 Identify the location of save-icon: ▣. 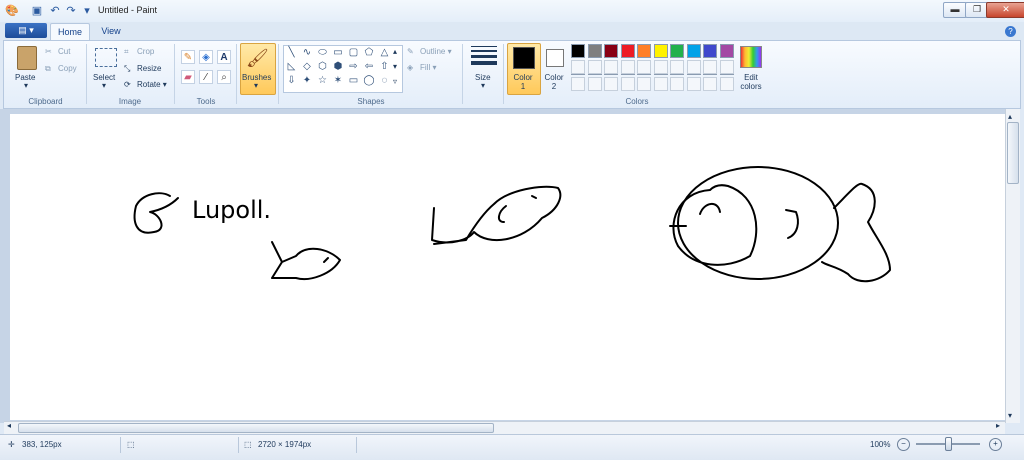
(37, 11).